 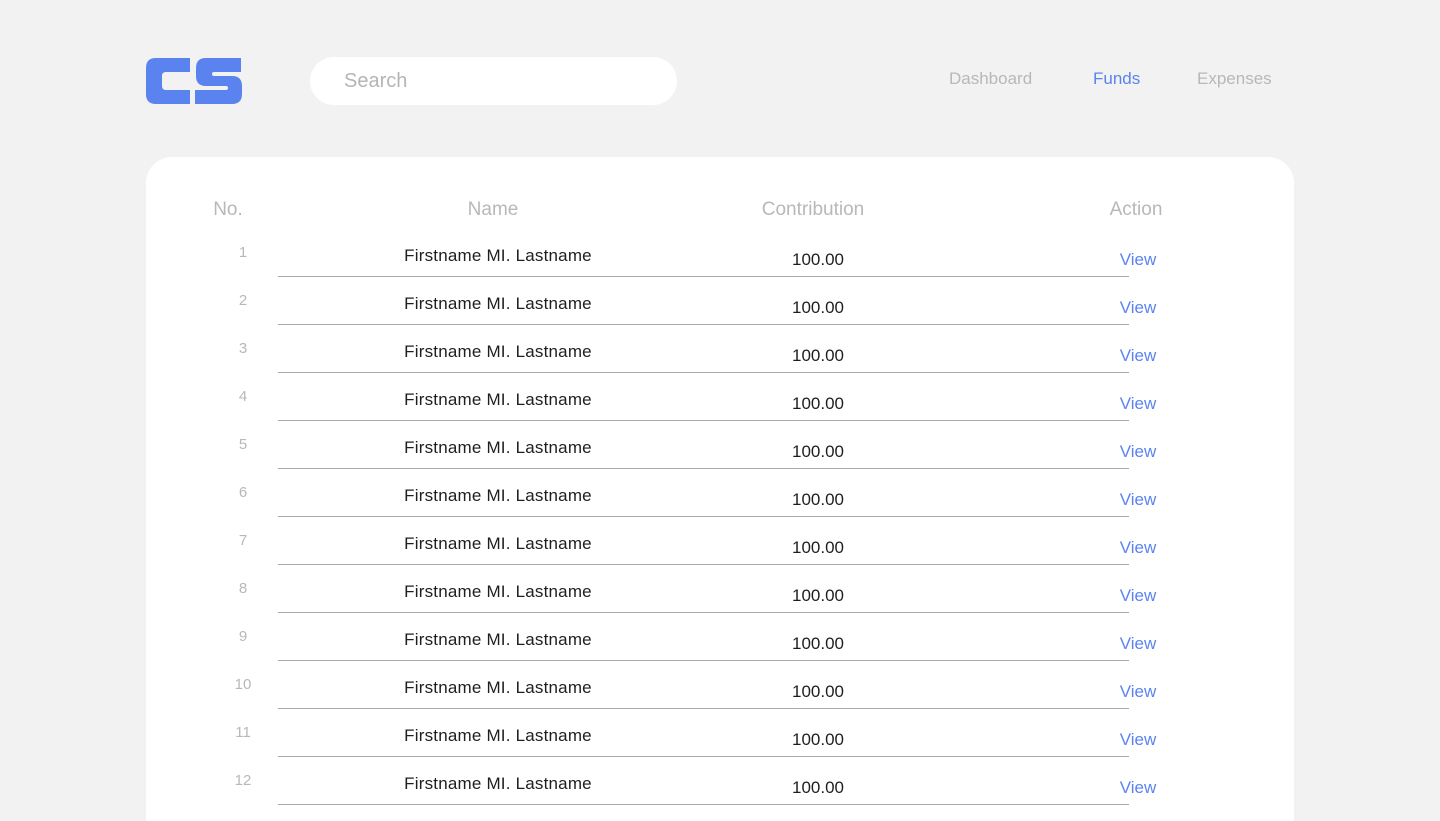 I want to click on header-no: No., so click(x=228, y=209).